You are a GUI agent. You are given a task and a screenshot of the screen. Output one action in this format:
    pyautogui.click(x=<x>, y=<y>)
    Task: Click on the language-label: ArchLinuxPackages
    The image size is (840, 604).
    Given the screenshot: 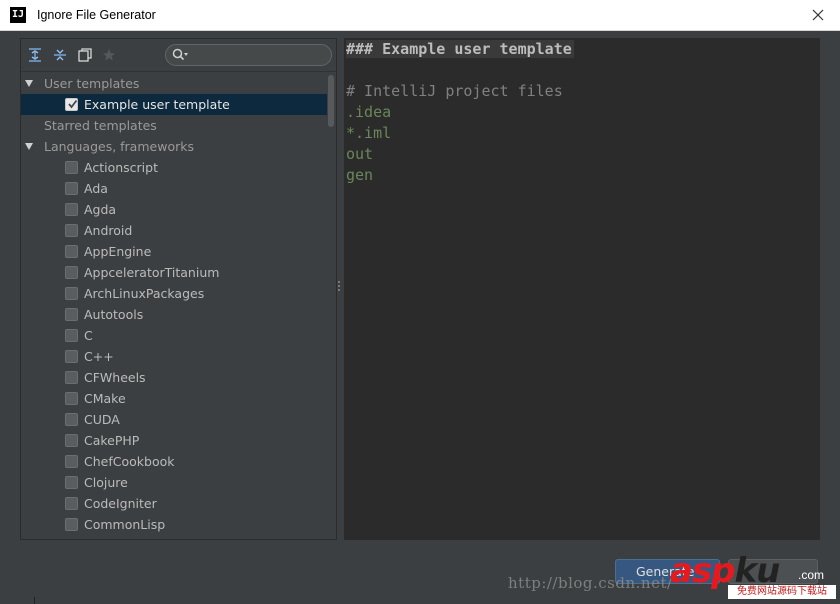 What is the action you would take?
    pyautogui.click(x=144, y=293)
    